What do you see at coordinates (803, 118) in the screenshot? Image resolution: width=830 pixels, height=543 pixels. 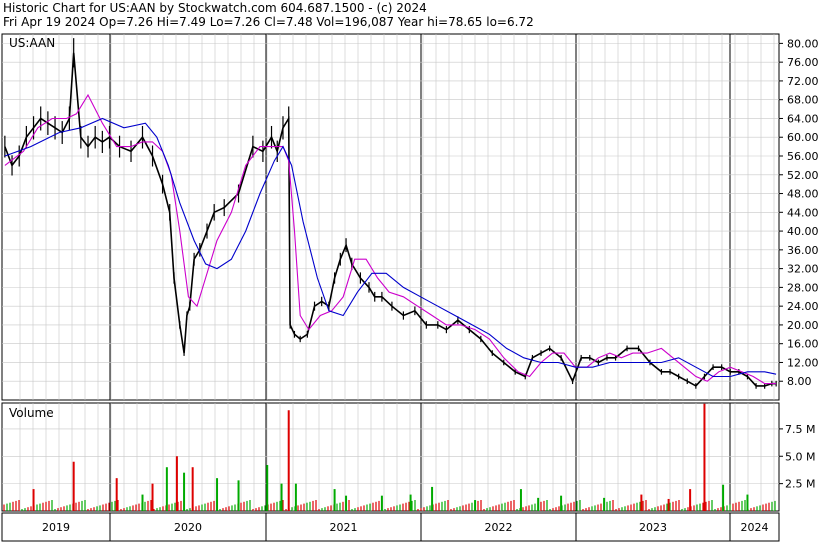 I see `price-tick-label: 64.00` at bounding box center [803, 118].